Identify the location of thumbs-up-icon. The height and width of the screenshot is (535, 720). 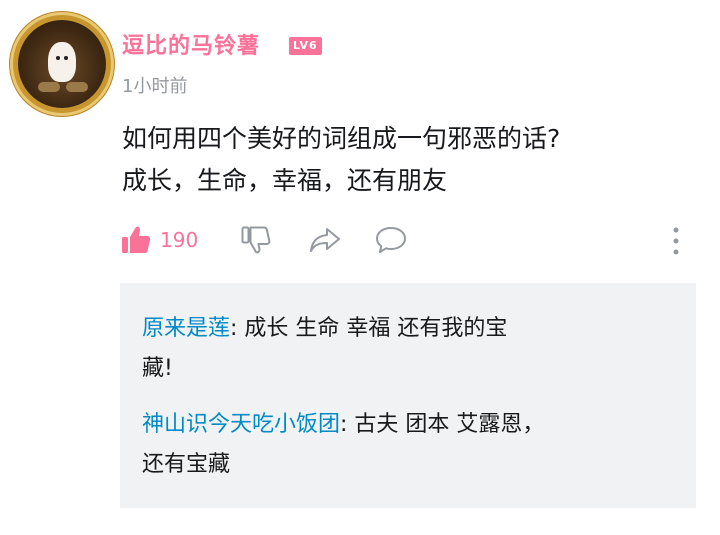
(136, 239).